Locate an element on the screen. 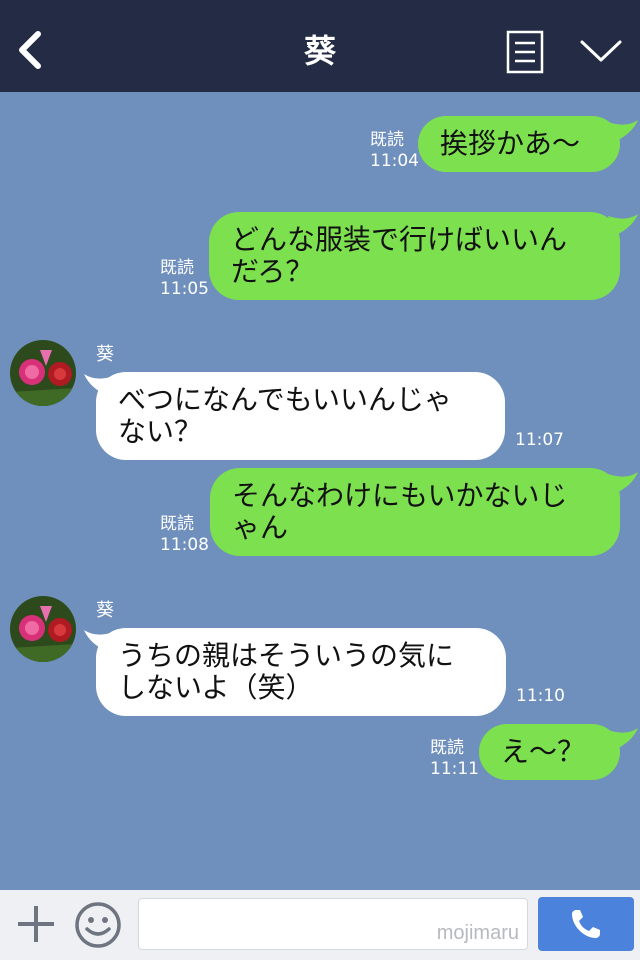  message-text: どんな服装で行けばいいん is located at coordinates (399, 239).